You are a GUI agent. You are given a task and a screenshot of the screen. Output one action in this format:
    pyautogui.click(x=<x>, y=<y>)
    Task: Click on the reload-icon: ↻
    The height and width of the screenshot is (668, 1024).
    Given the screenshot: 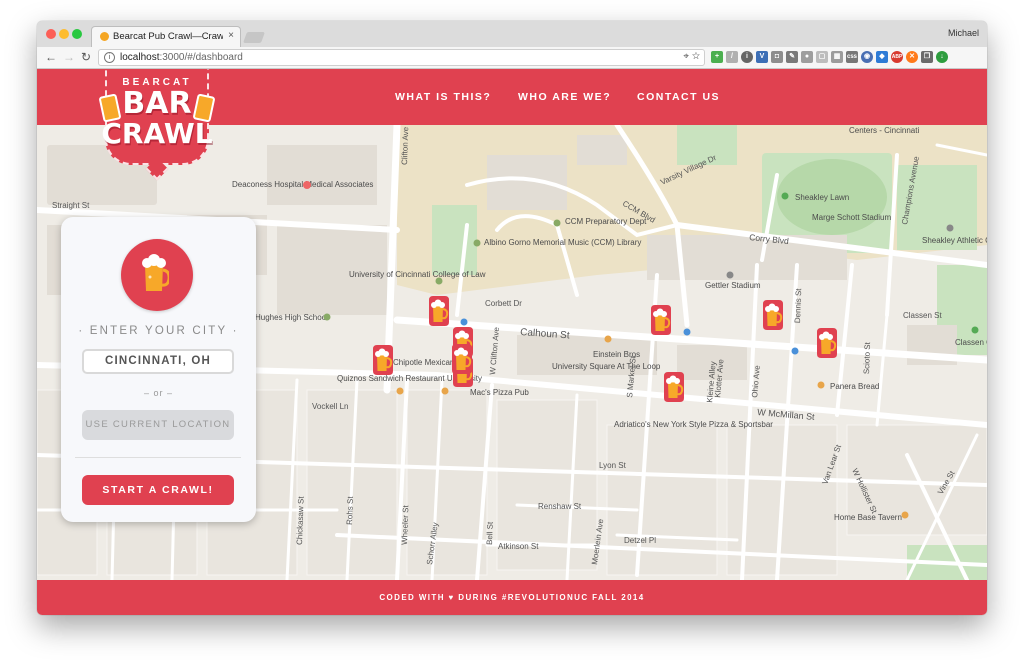 What is the action you would take?
    pyautogui.click(x=86, y=57)
    